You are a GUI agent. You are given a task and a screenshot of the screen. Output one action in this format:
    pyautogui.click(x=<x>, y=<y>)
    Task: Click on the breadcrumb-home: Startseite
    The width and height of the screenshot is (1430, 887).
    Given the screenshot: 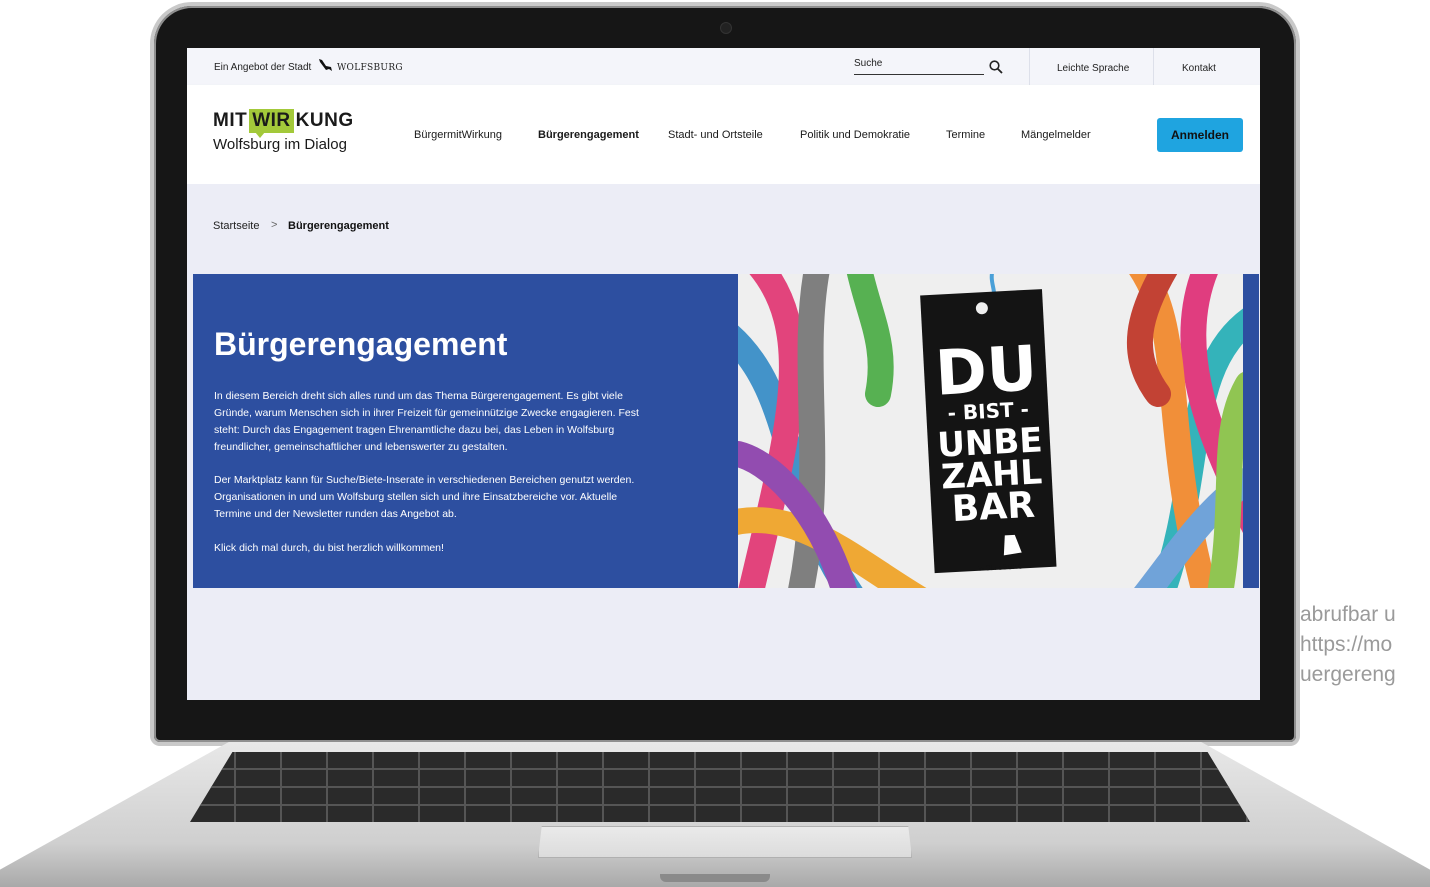 What is the action you would take?
    pyautogui.click(x=236, y=226)
    